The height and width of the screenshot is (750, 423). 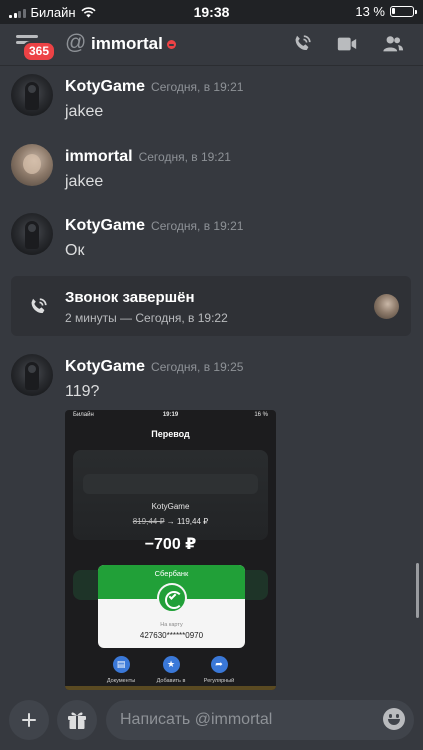 I want to click on sberbank-logo-icon, so click(x=172, y=598).